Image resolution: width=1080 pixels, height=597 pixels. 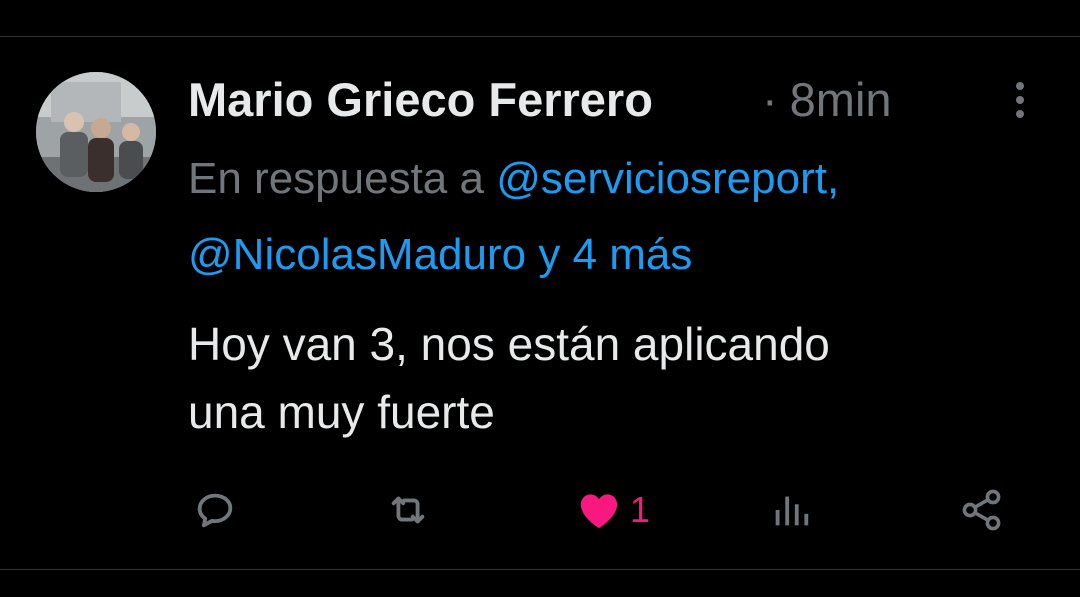 What do you see at coordinates (509, 344) in the screenshot?
I see `tweet-text-line: Hoy van 3, nos están aplicando` at bounding box center [509, 344].